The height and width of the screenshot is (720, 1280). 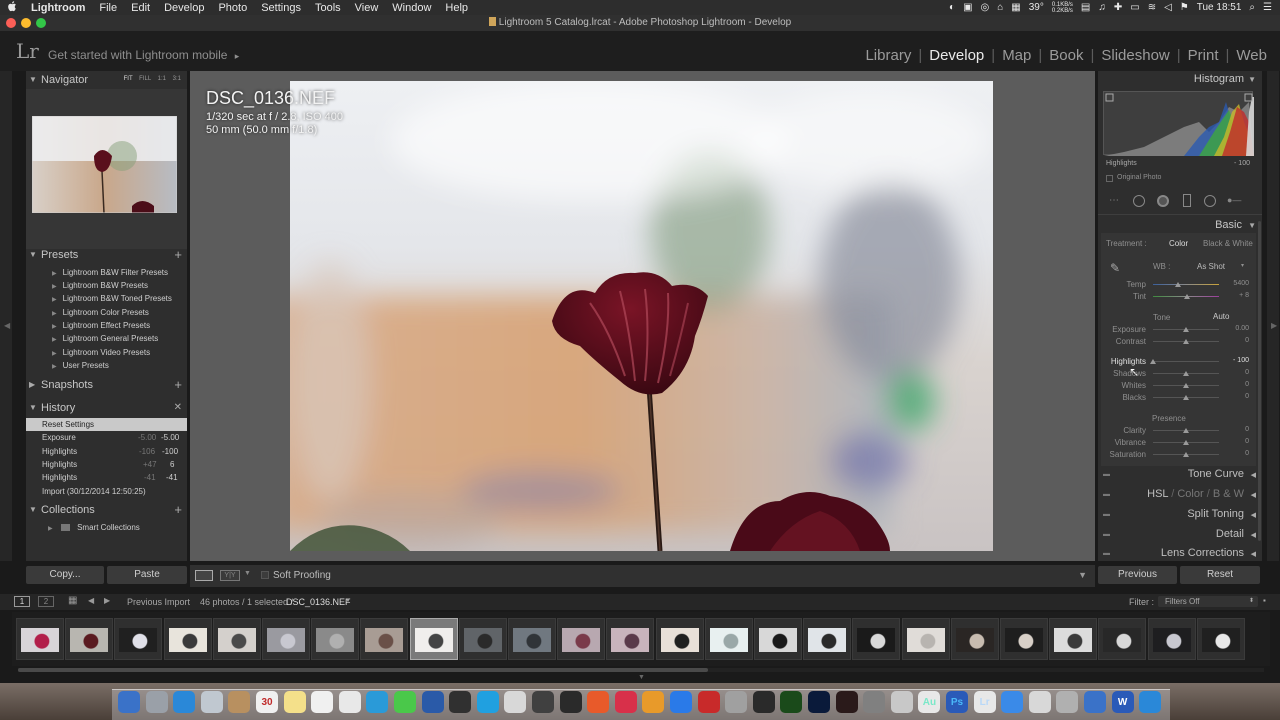 I want to click on history-step: Reset Settings, so click(x=106, y=424).